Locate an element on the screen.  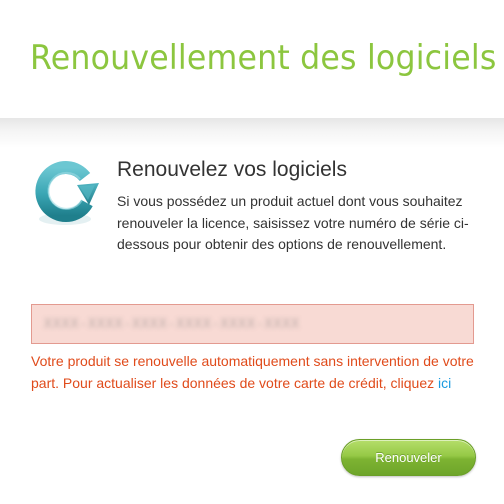
page-title: Renouvellement des logiciels is located at coordinates (263, 58).